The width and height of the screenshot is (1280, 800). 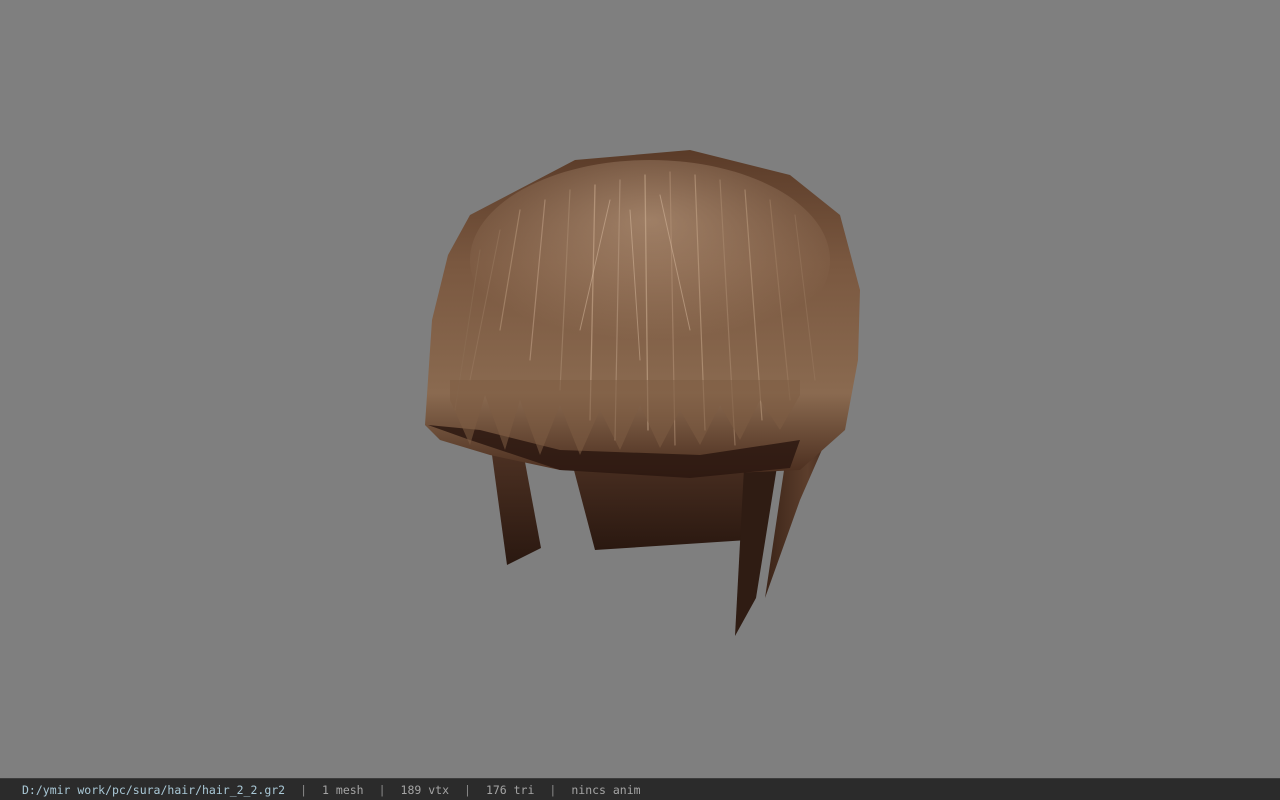 What do you see at coordinates (154, 789) in the screenshot?
I see `file-path: D:/ymir work/pc/sura/hair/hair_2_2.gr2` at bounding box center [154, 789].